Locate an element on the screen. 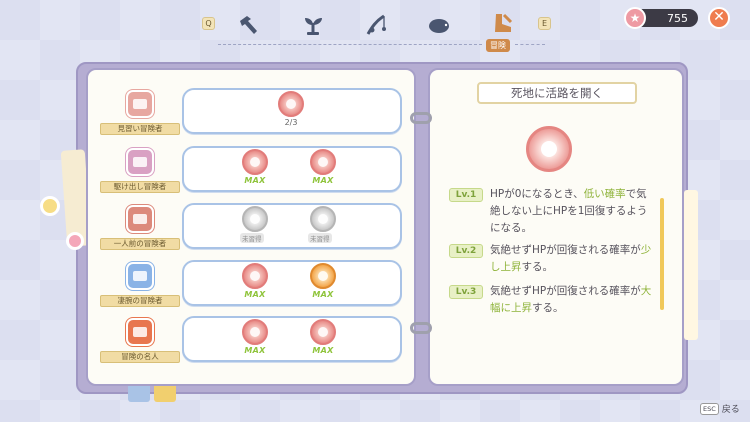 This screenshot has width=750, height=422. tab-crafting is located at coordinates (249, 25).